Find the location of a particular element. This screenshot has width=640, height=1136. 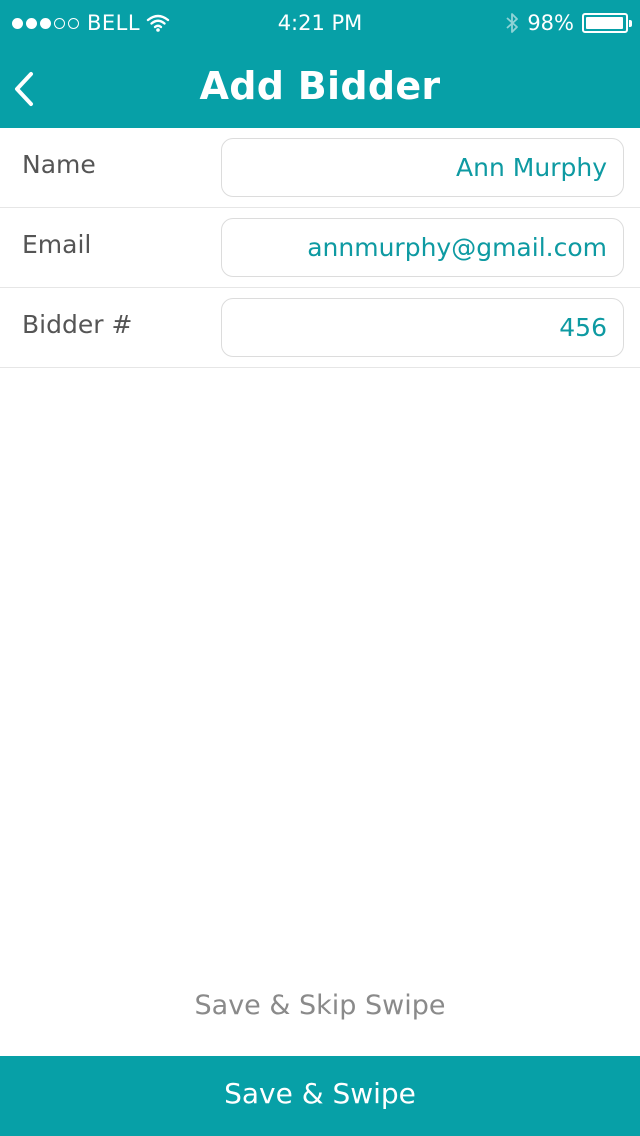

status-bar: BELL 4:21 PM 98% is located at coordinates (320, 20).